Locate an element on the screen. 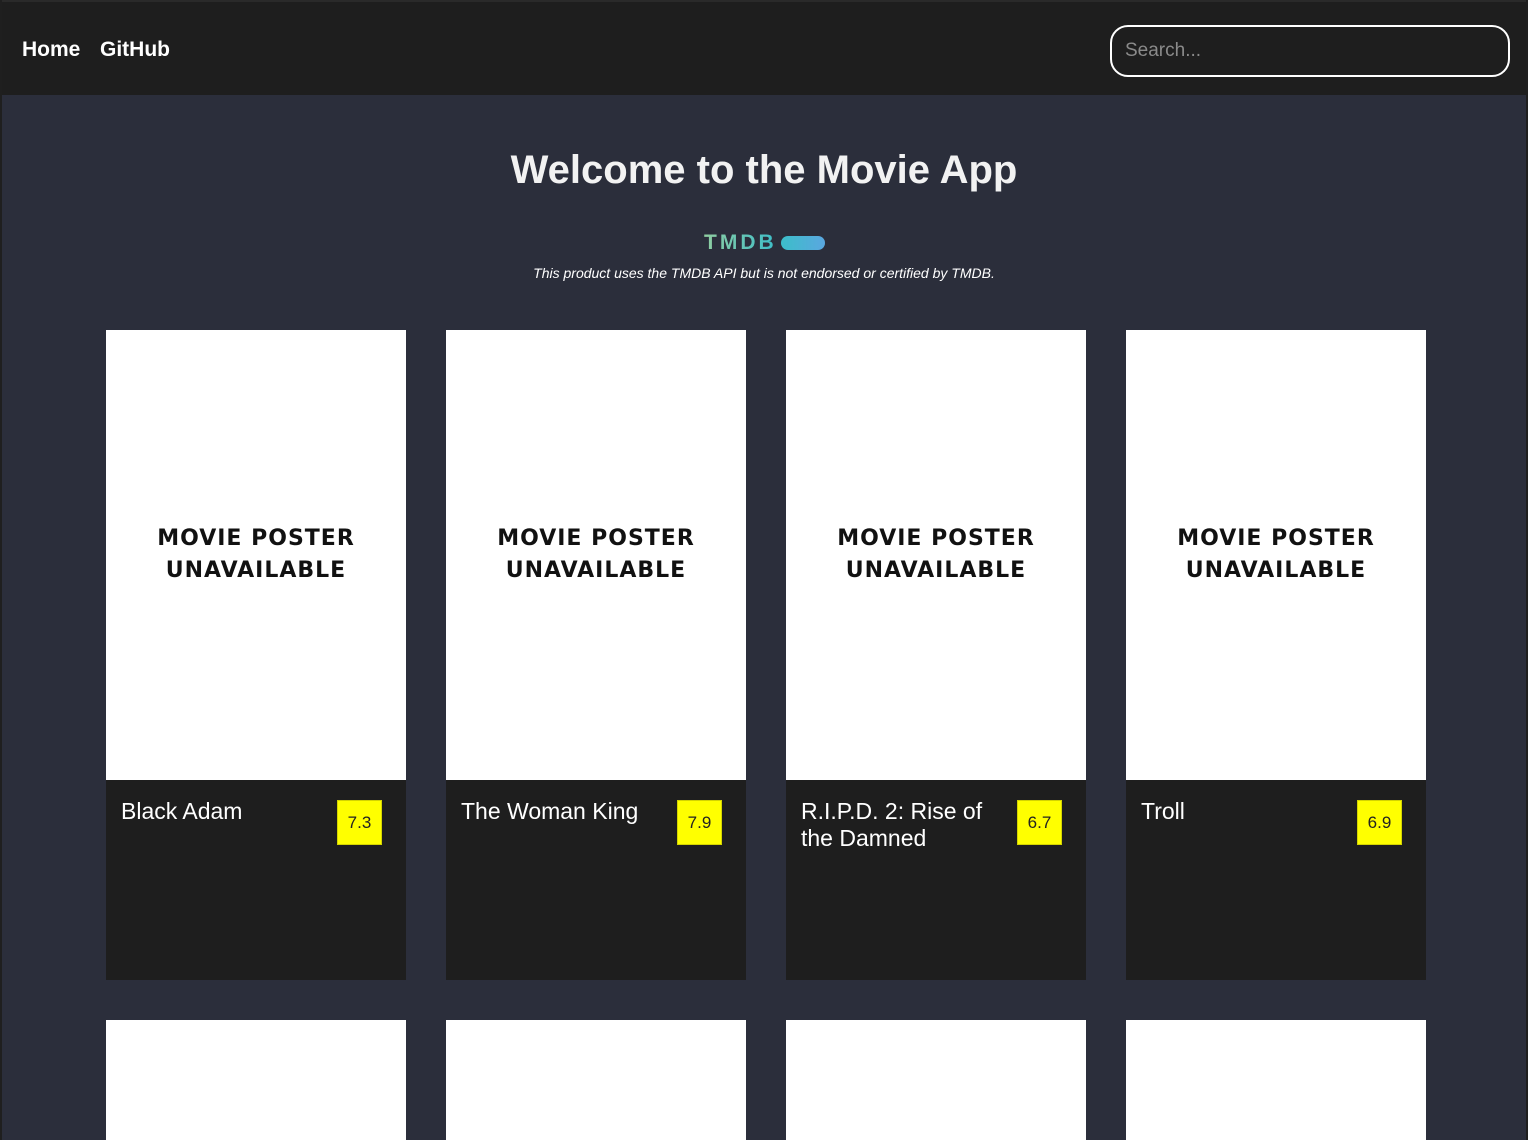 The image size is (1528, 1140). tmdb-logo-pill is located at coordinates (802, 243).